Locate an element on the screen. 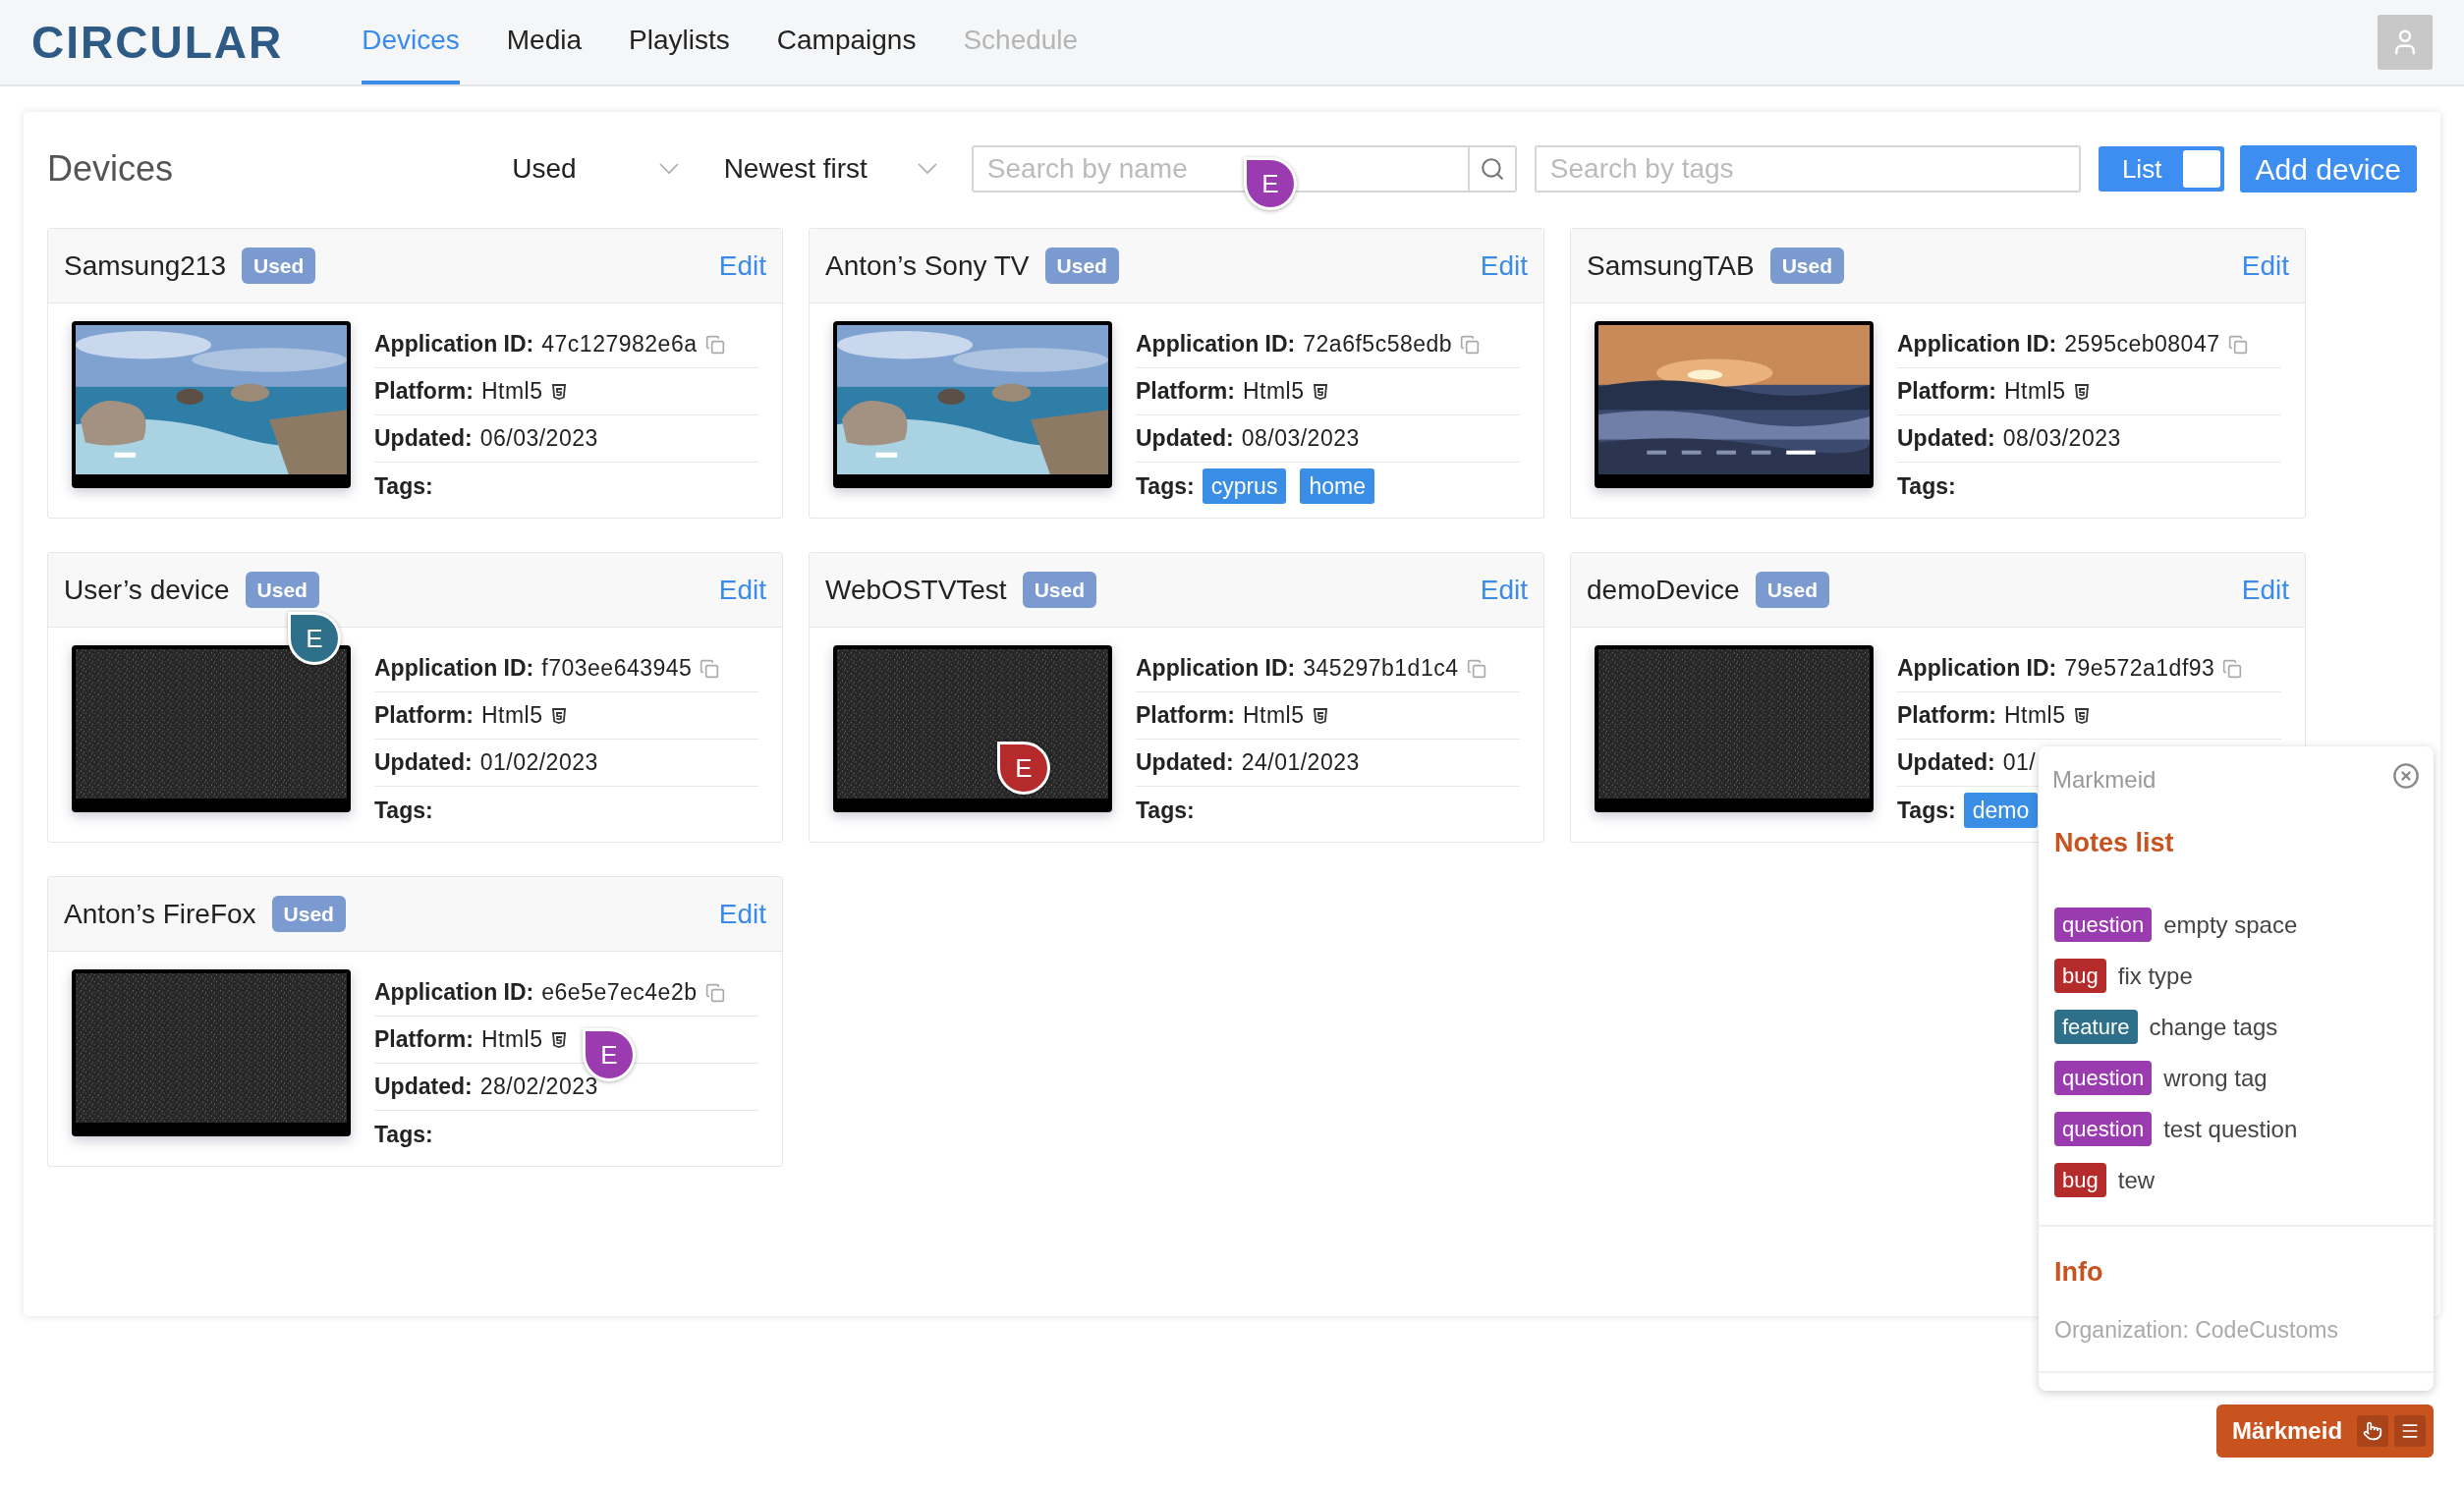 Image resolution: width=2464 pixels, height=1487 pixels. note-text: tew is located at coordinates (2136, 1180).